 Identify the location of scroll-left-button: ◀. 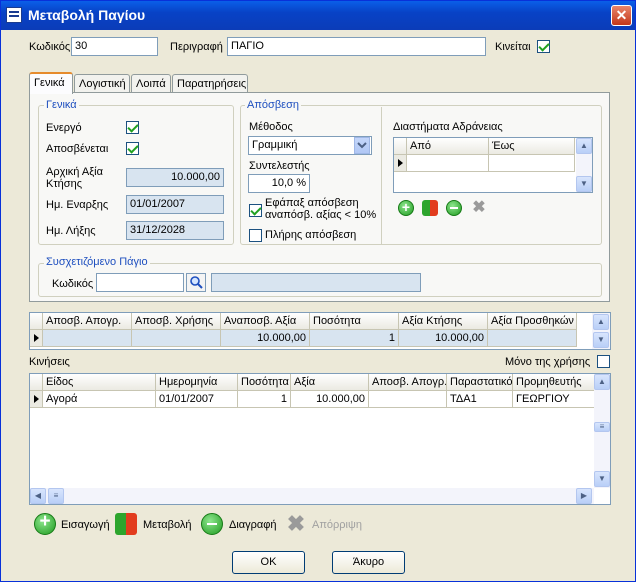
(38, 496).